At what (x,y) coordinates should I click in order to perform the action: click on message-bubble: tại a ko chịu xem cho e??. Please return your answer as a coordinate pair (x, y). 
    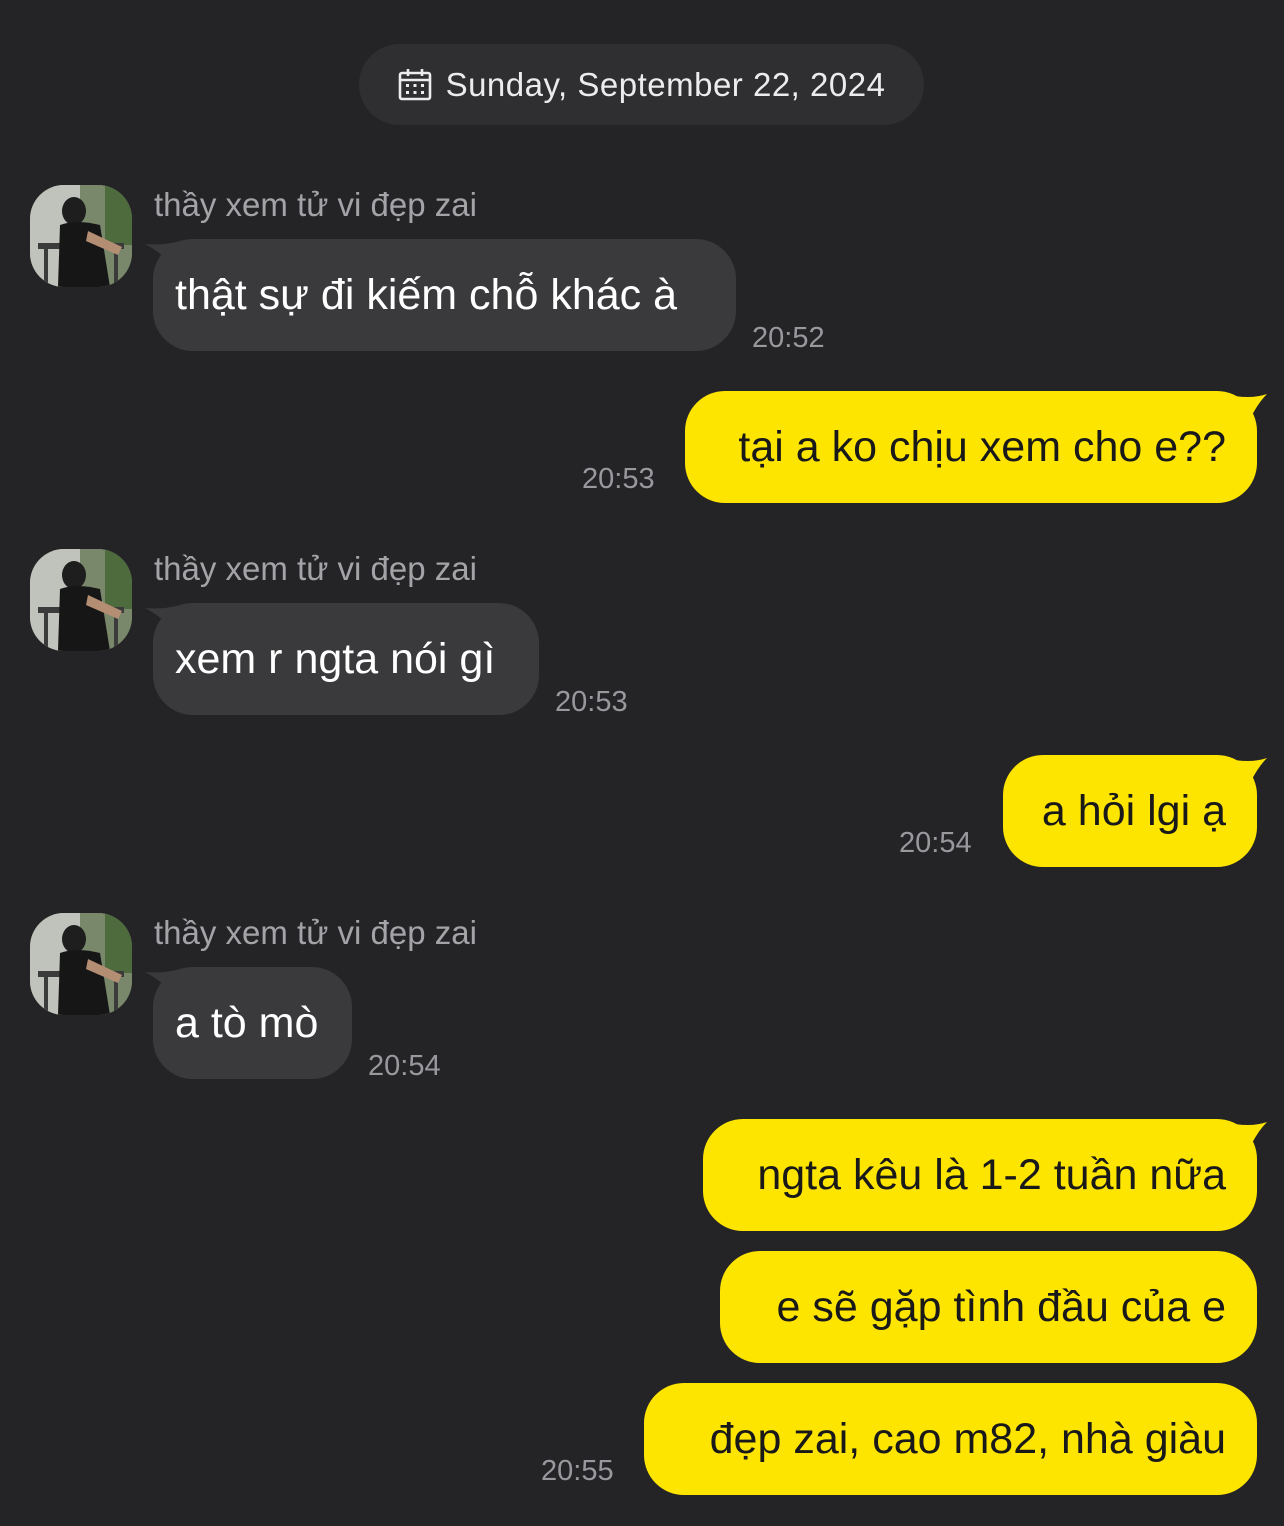
    Looking at the image, I should click on (971, 447).